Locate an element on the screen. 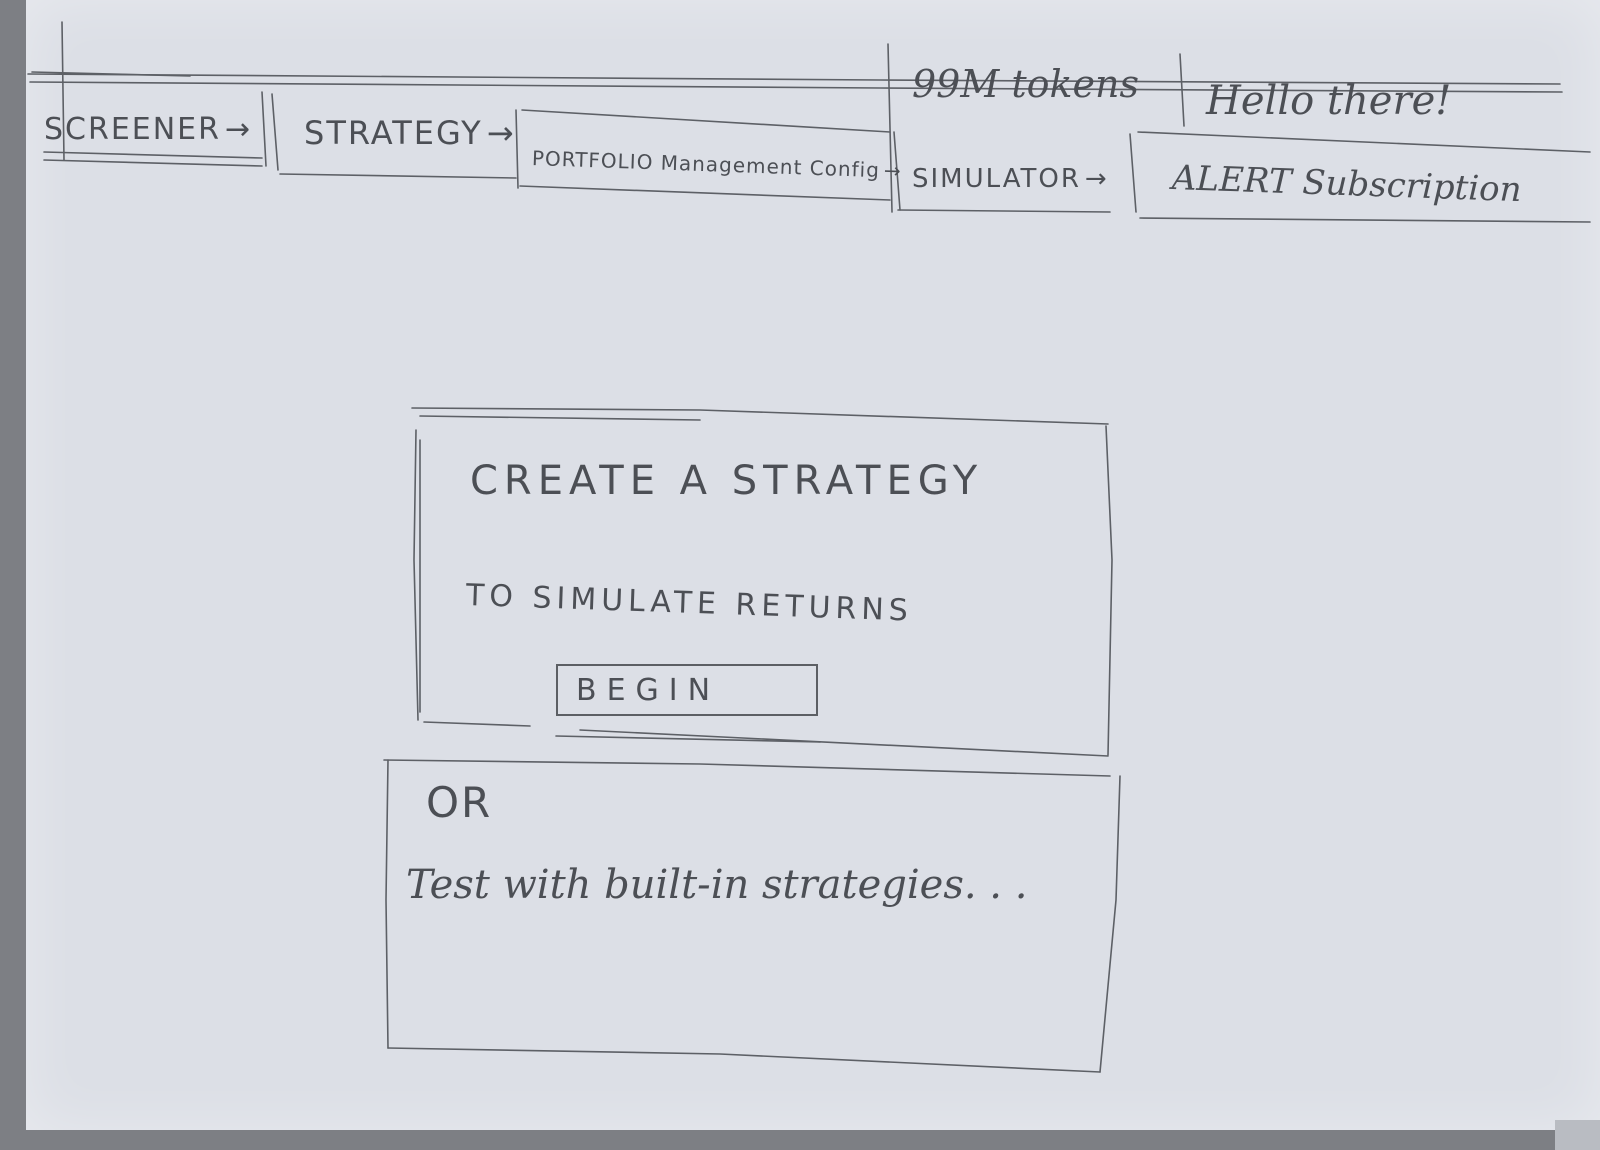 The image size is (1600, 1150). or-label: OR is located at coordinates (459, 802).